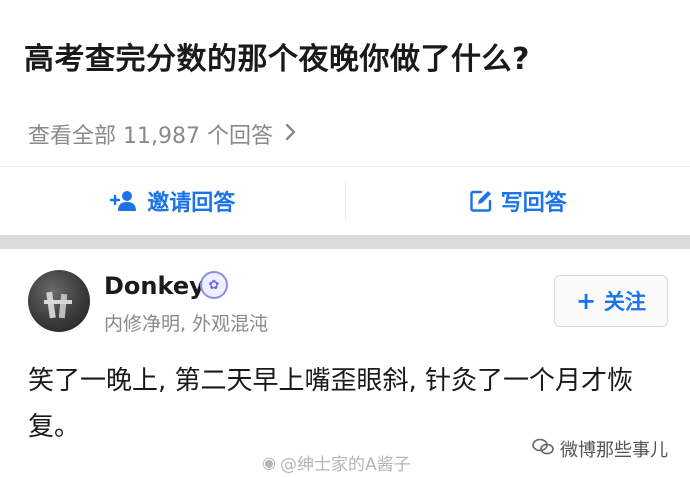  I want to click on action-bar: 邀请回答 写回答, so click(345, 201).